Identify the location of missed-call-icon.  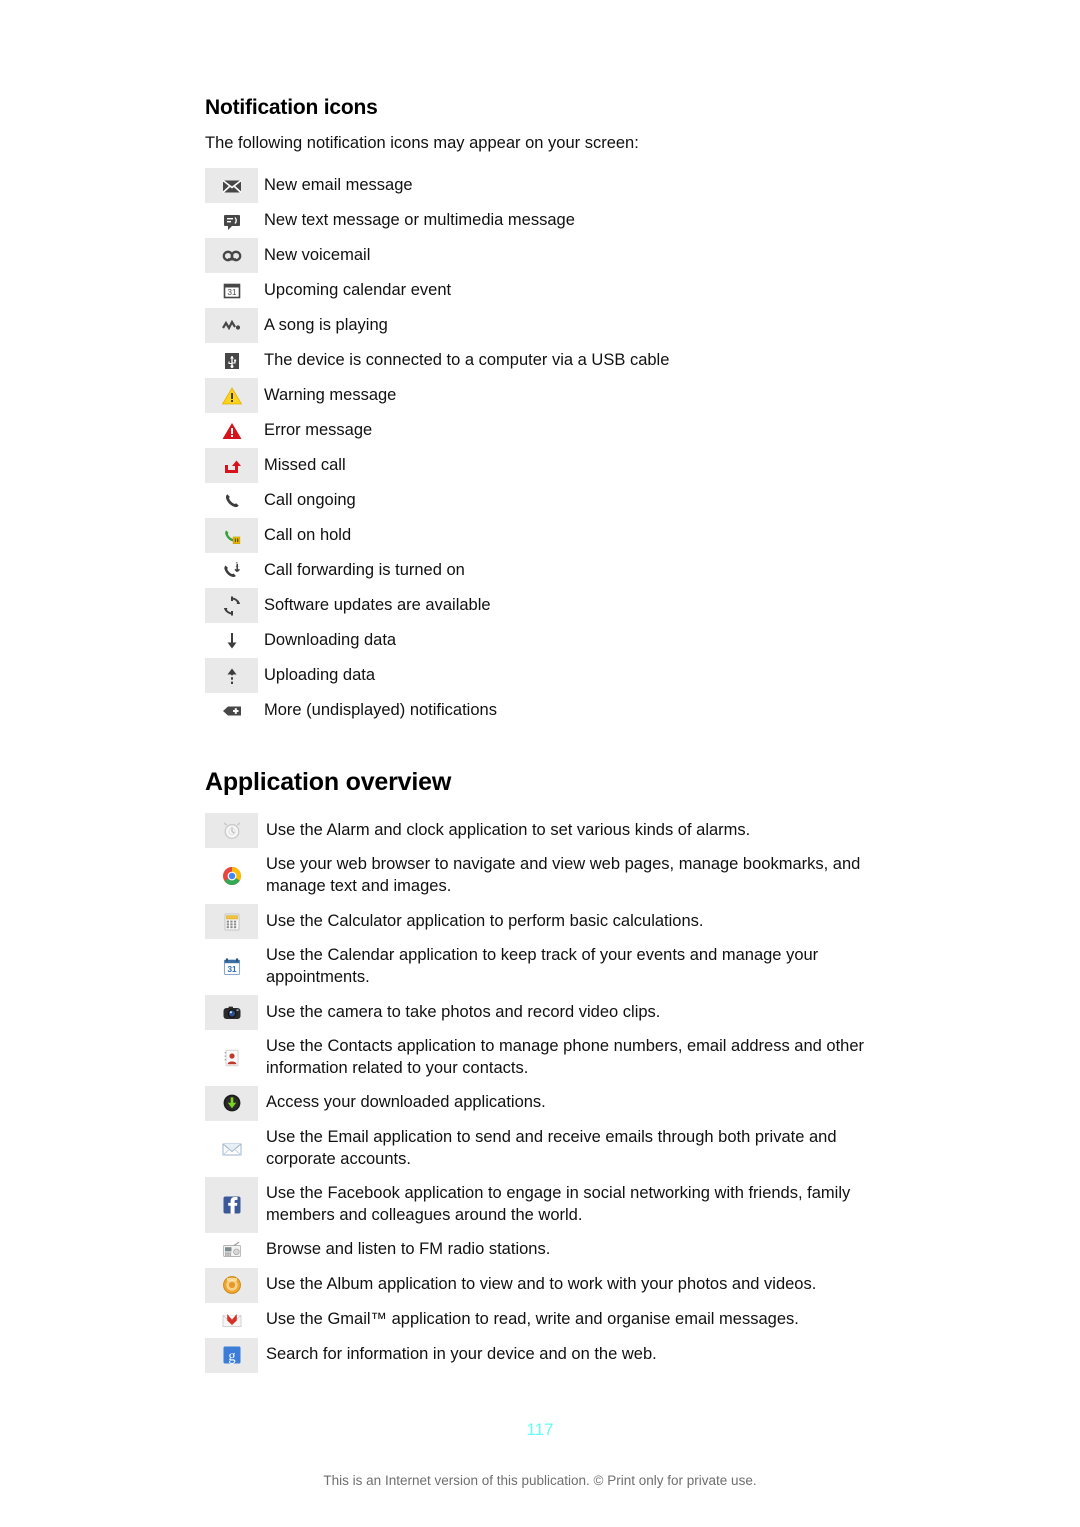
(232, 466).